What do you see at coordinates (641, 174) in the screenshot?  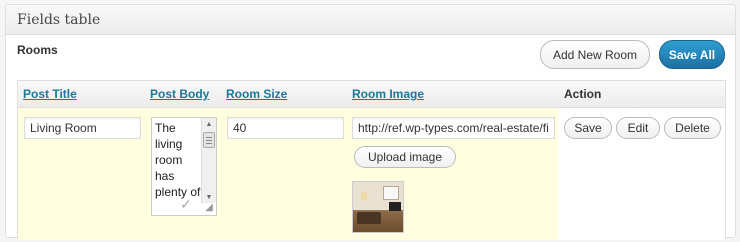 I see `action-cell: Save Edit Delete` at bounding box center [641, 174].